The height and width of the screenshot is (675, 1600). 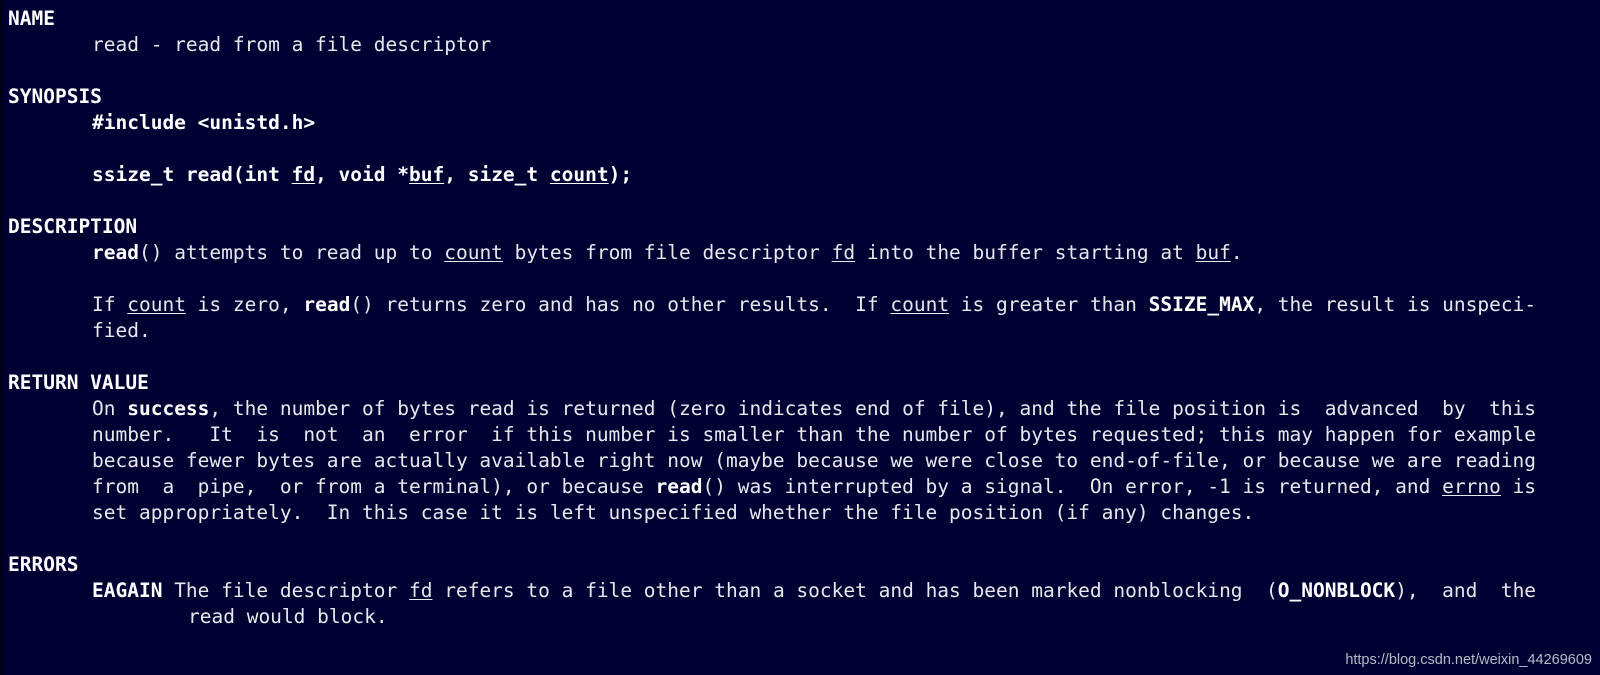 I want to click on rv4-errno-under: errno, so click(x=1471, y=486).